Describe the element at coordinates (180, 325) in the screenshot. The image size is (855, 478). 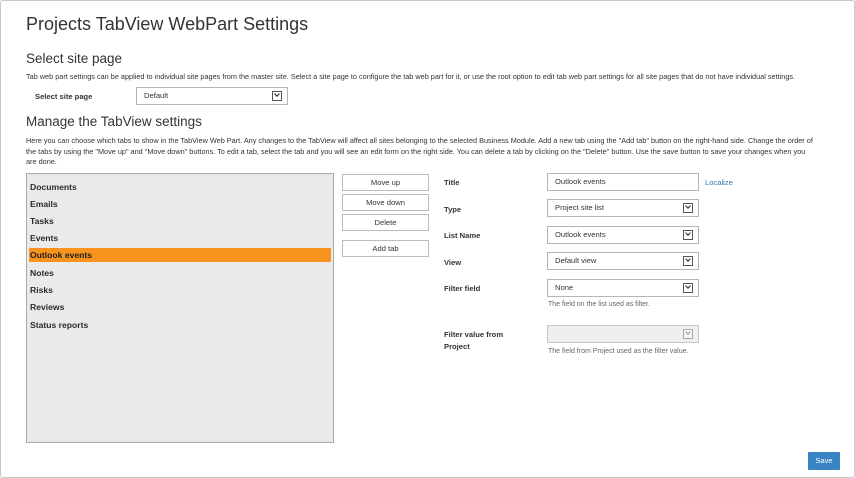
I see `tab-list-item-status-reports: Status reports` at that location.